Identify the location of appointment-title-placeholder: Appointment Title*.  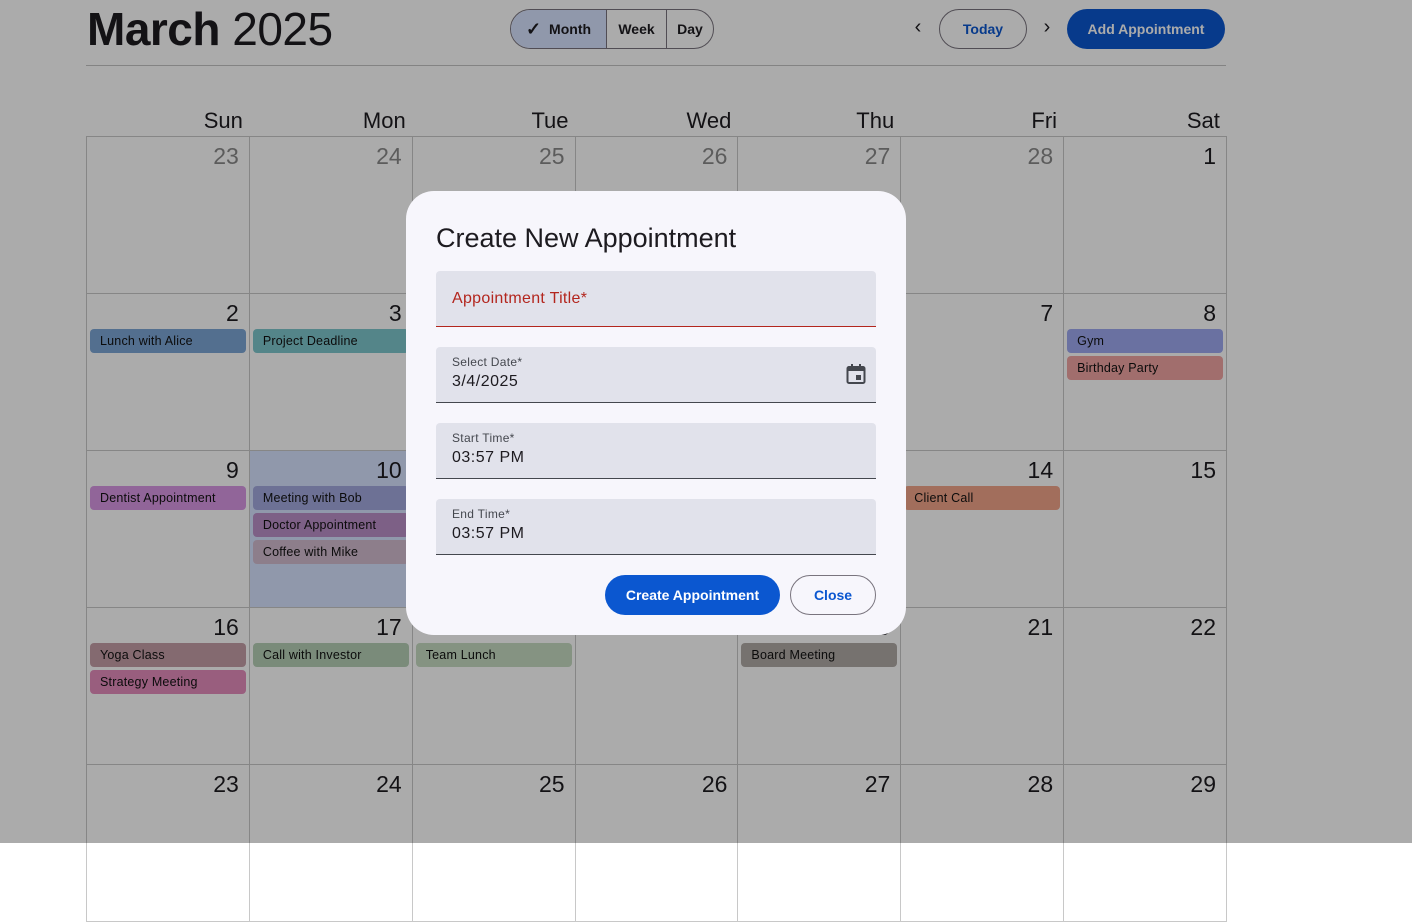
(520, 298).